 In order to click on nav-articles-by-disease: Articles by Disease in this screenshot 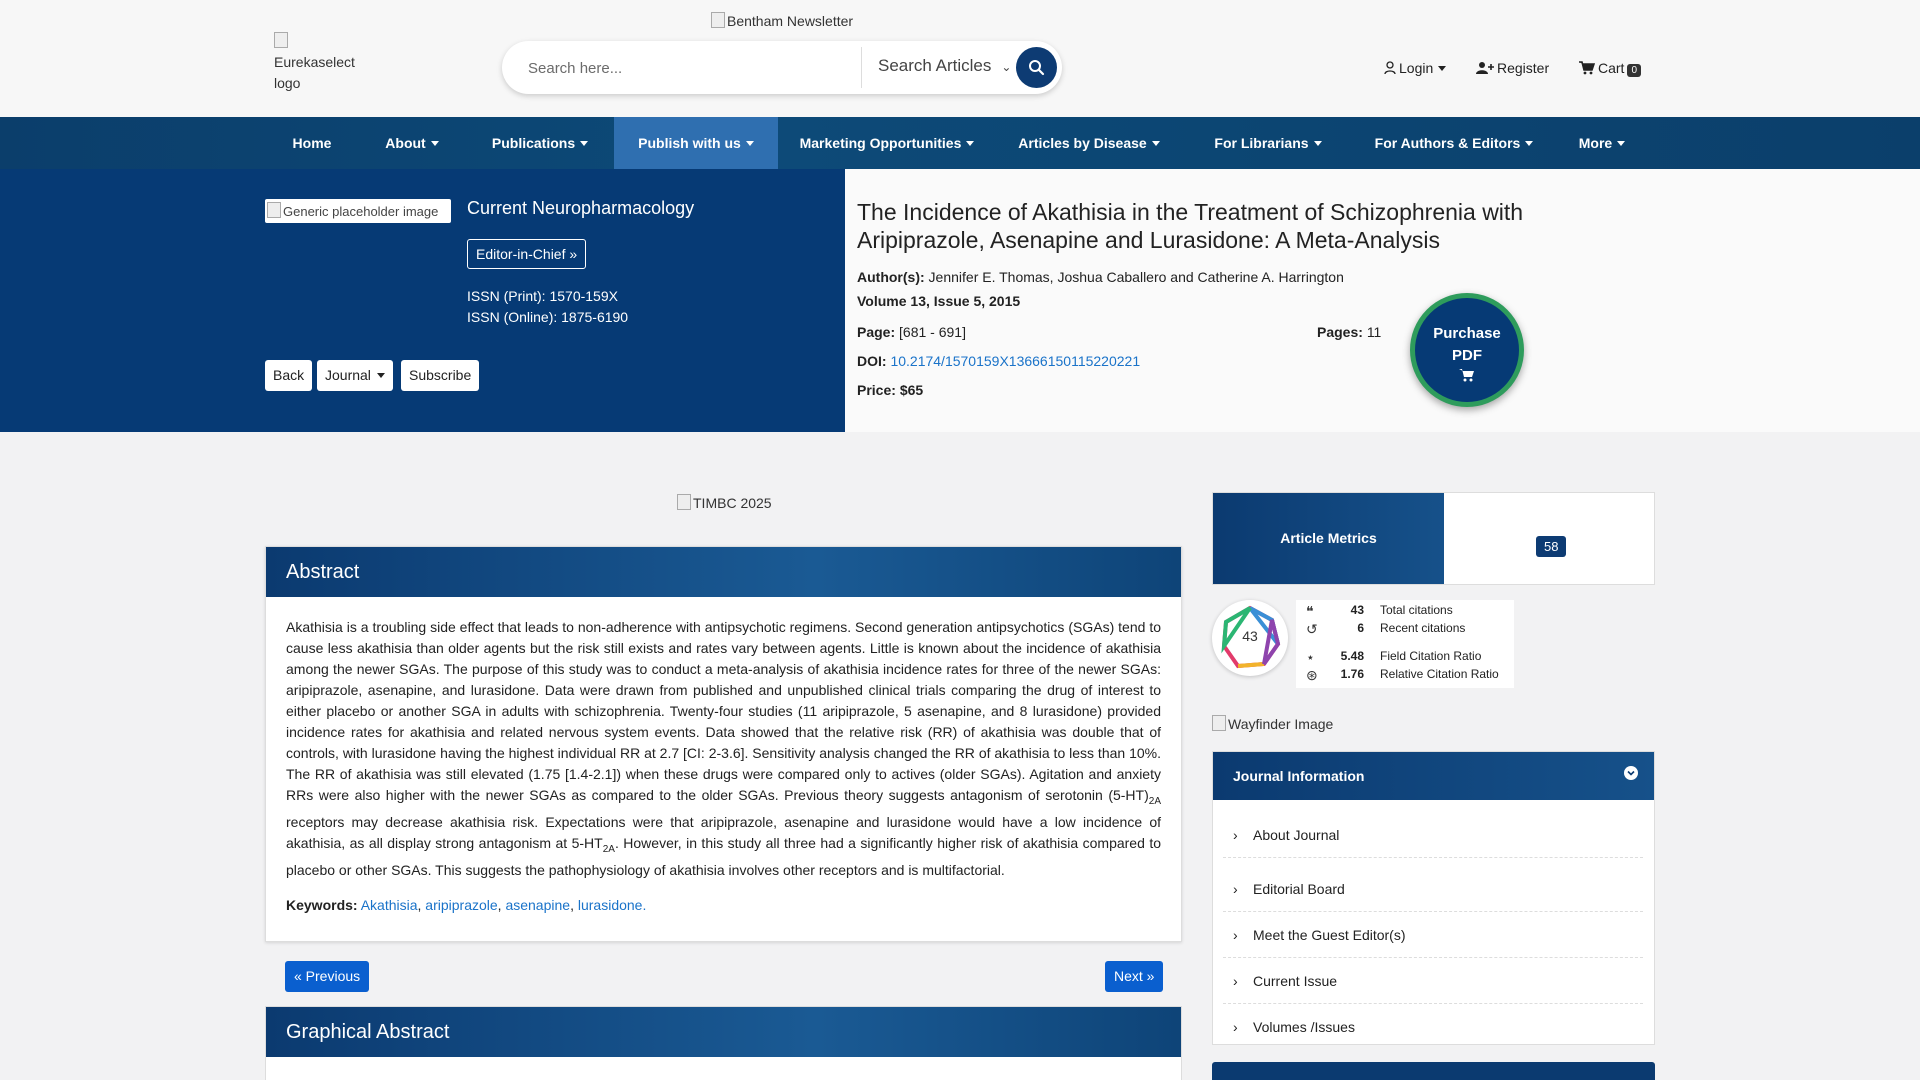, I will do `click(1089, 143)`.